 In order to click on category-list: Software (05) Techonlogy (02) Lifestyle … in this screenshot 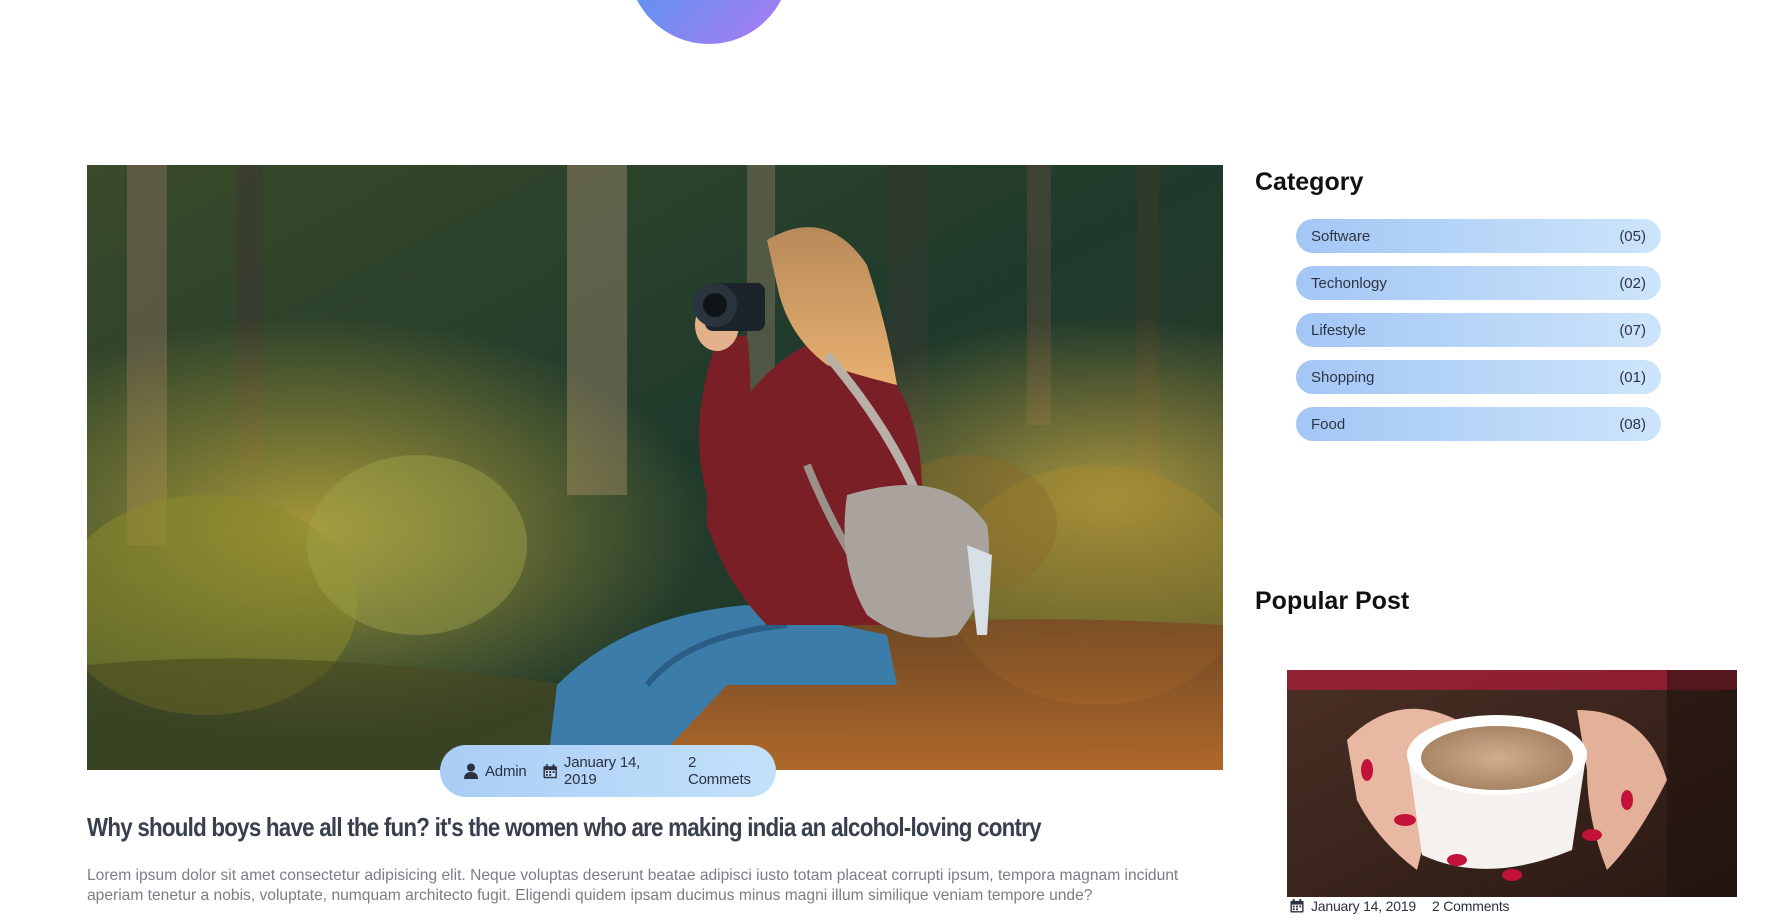, I will do `click(1478, 336)`.